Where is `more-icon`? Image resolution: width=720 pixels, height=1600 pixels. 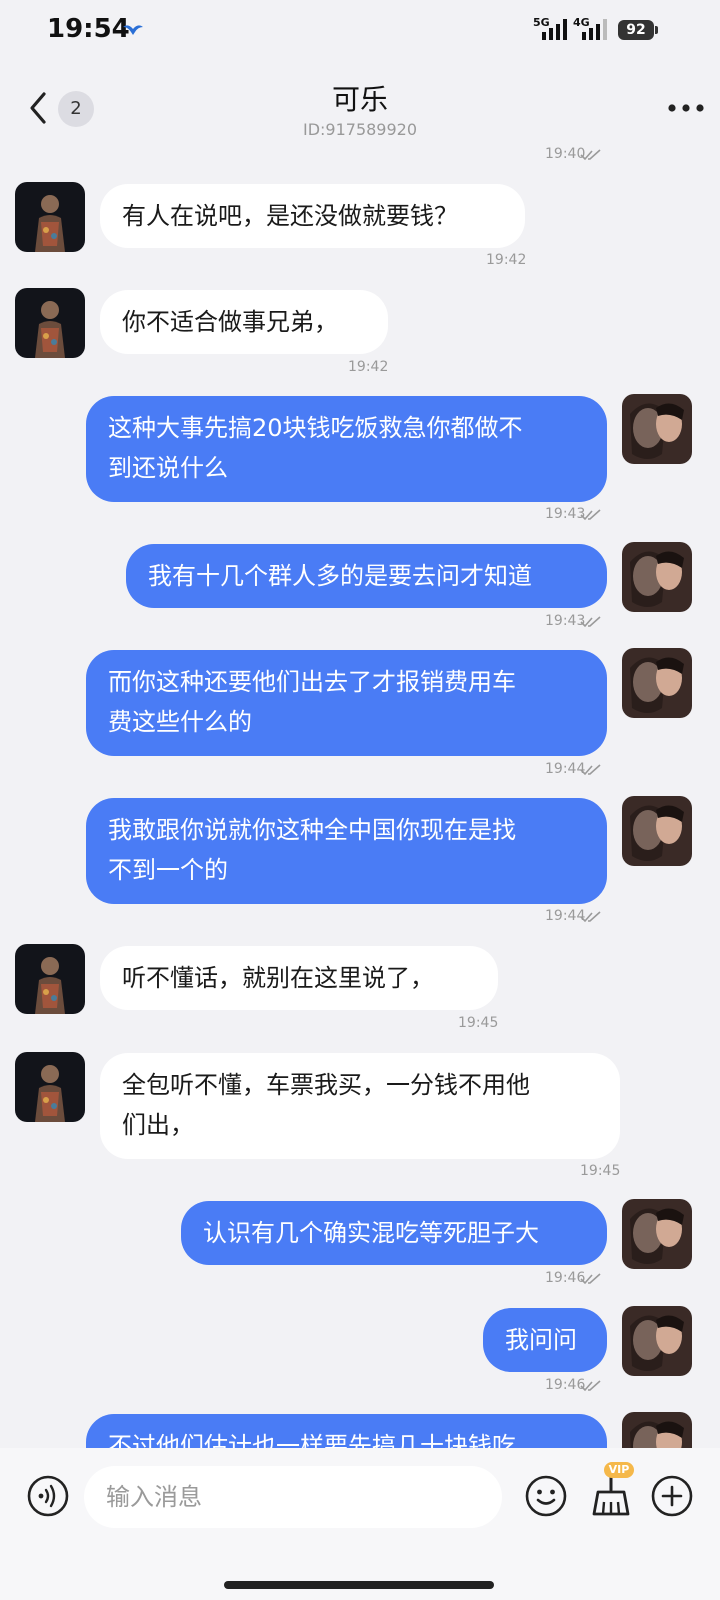 more-icon is located at coordinates (686, 108).